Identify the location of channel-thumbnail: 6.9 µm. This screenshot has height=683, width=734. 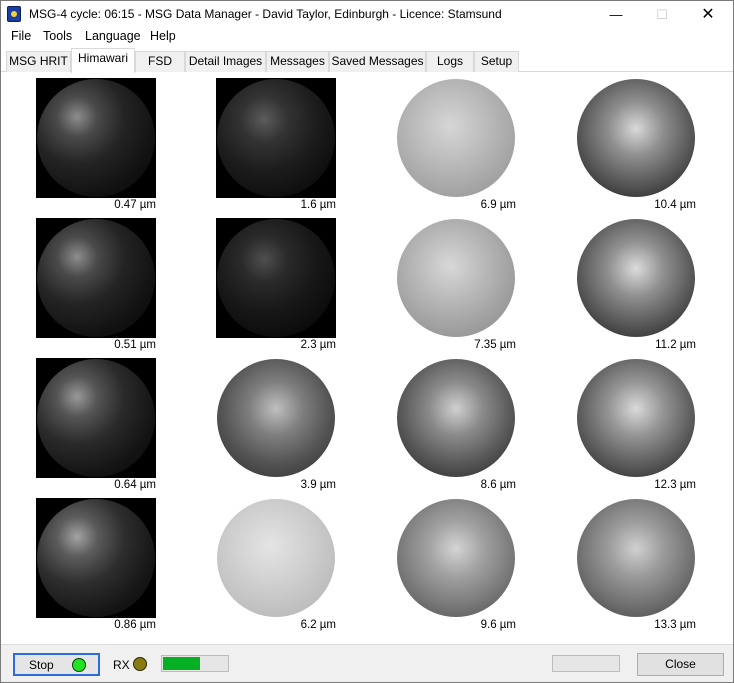
(446, 148).